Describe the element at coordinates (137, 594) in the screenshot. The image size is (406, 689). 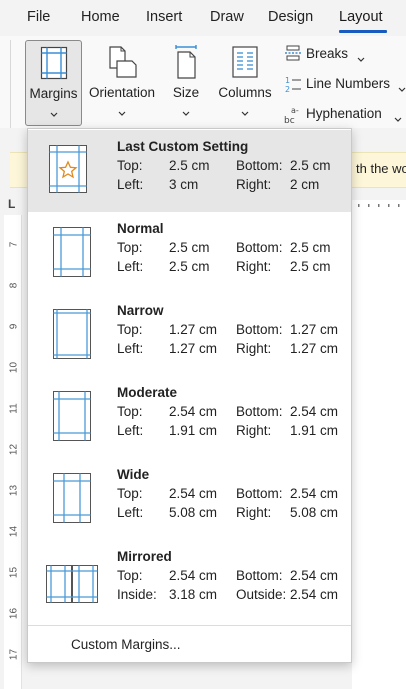
I see `option-label: Inside:` at that location.